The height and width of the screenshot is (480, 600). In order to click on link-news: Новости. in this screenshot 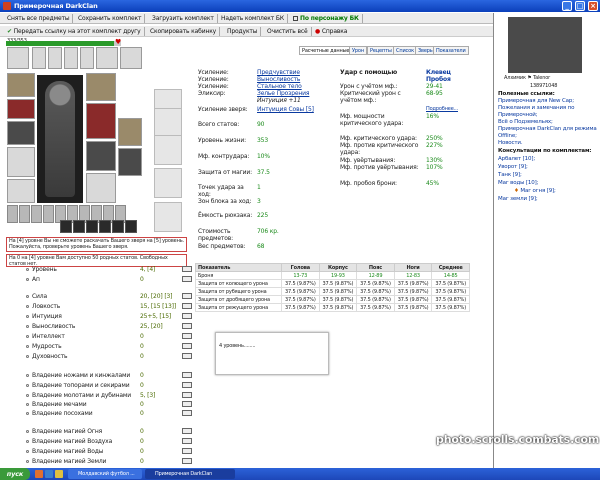, I will do `click(548, 143)`.